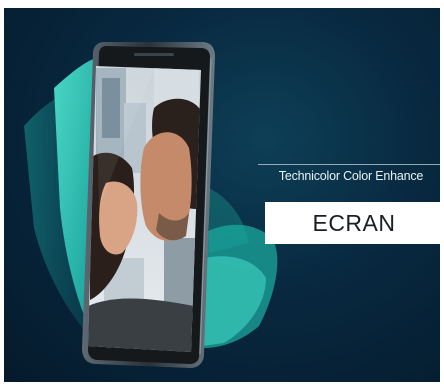  I want to click on ecran-label-badge: ECRAN, so click(352, 223).